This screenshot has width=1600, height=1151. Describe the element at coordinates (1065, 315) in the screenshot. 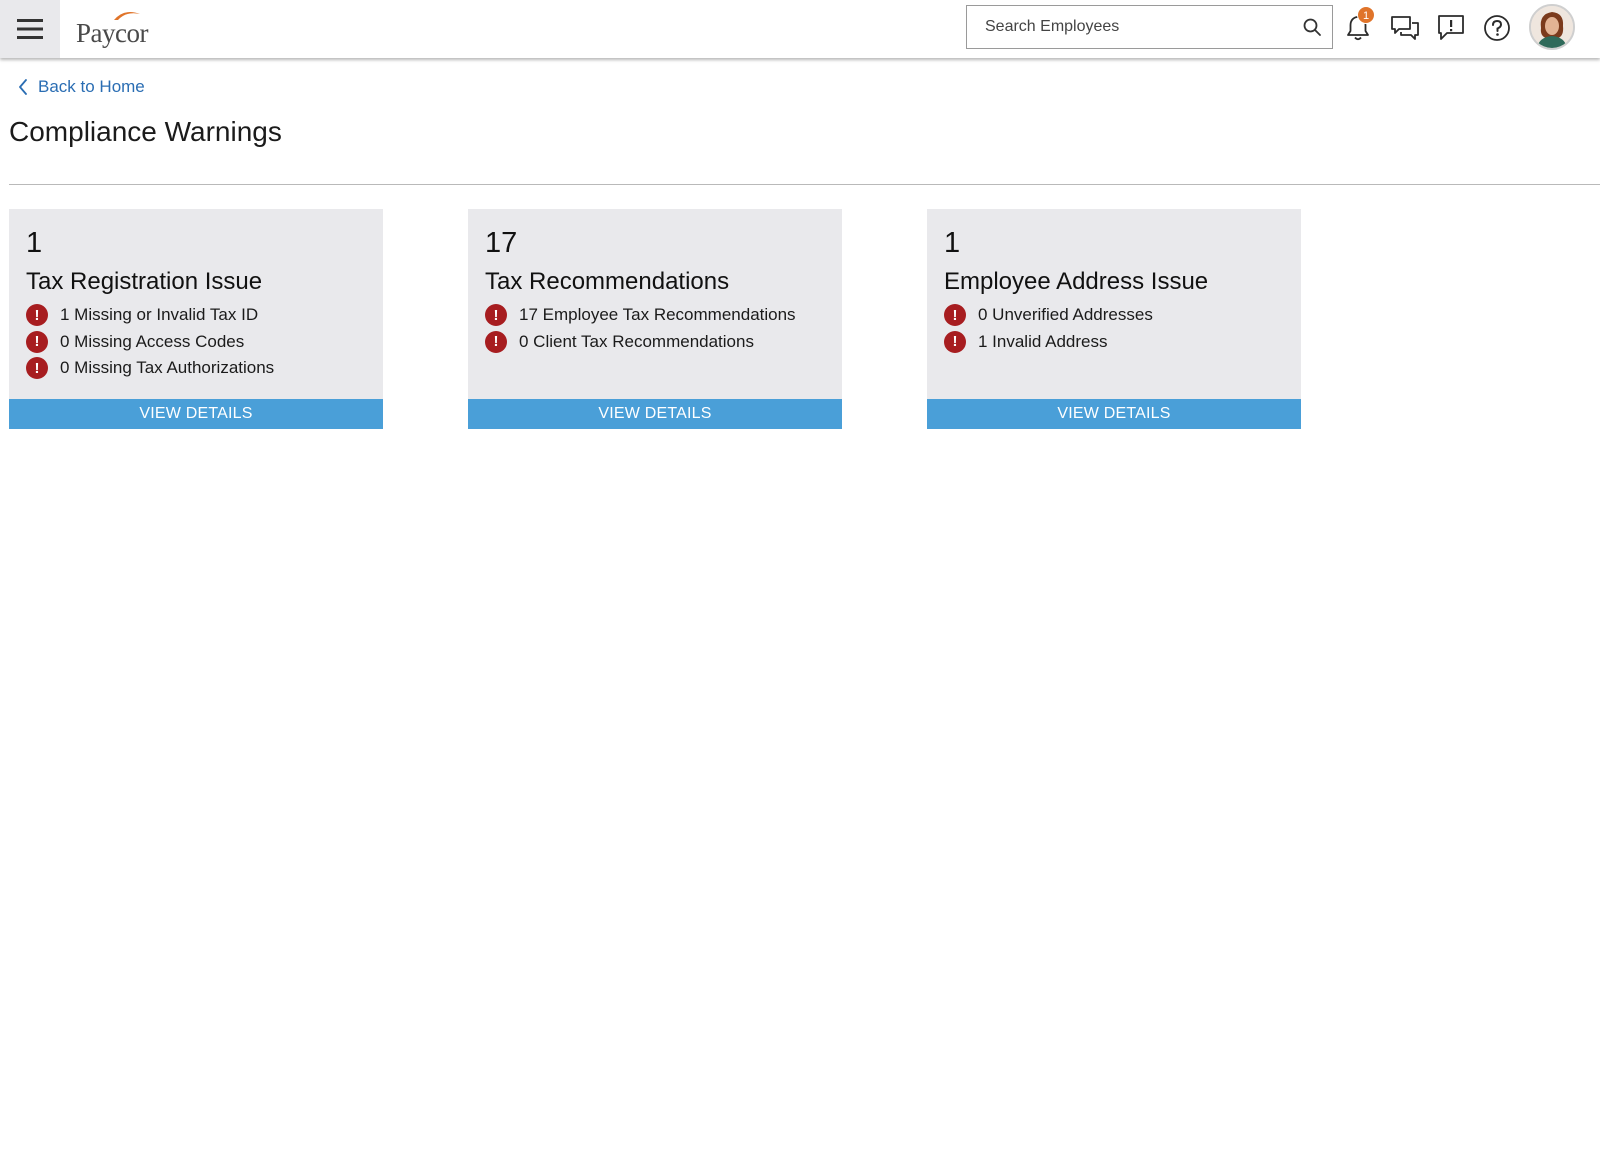

I see `warning-item-label: 0 Unverified Addresses` at that location.